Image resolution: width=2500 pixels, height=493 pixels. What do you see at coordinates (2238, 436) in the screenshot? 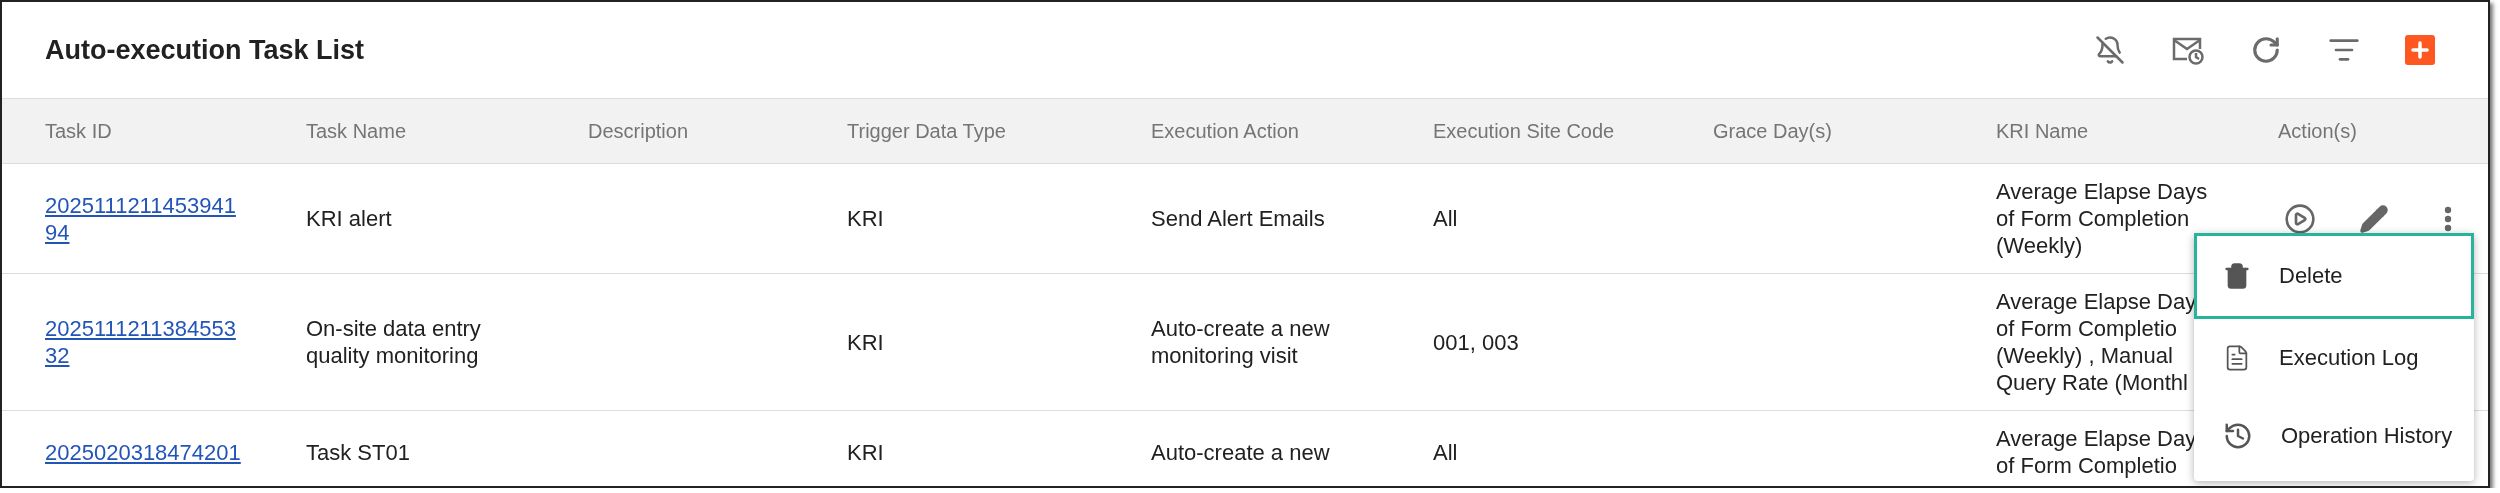
I see `history-icon` at bounding box center [2238, 436].